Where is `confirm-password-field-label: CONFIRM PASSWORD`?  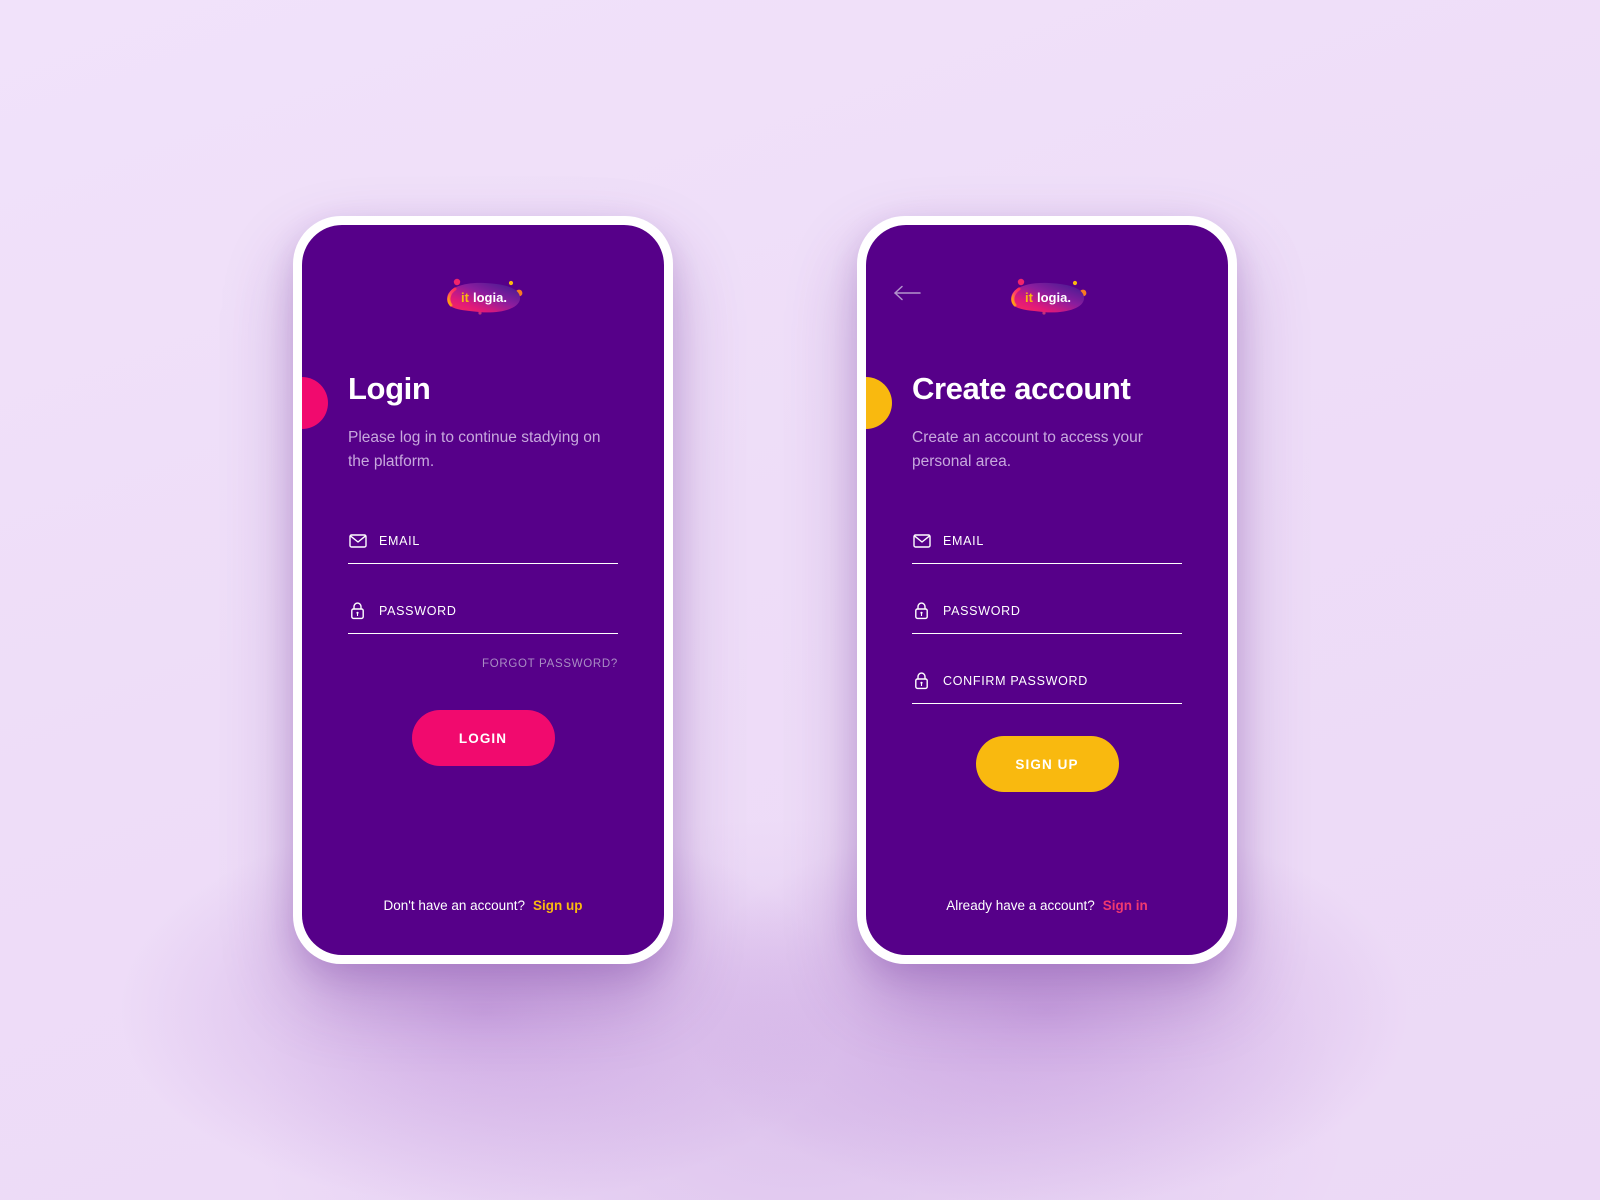 confirm-password-field-label: CONFIRM PASSWORD is located at coordinates (1015, 680).